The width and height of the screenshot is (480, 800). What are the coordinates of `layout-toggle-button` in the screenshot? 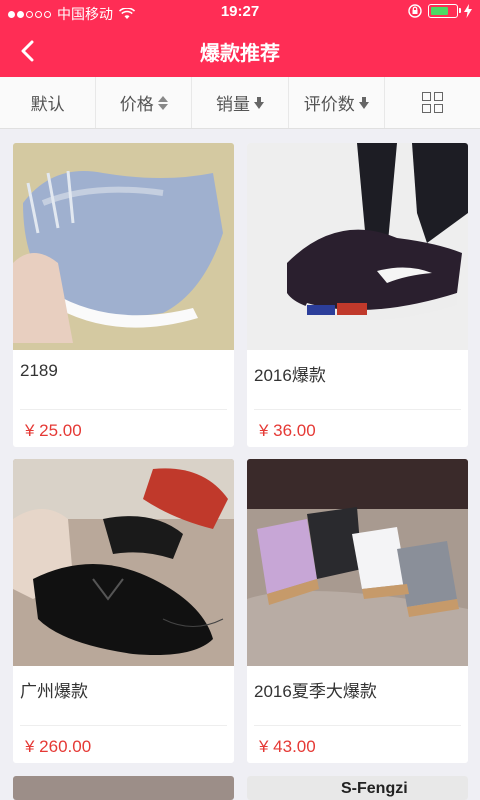 It's located at (432, 102).